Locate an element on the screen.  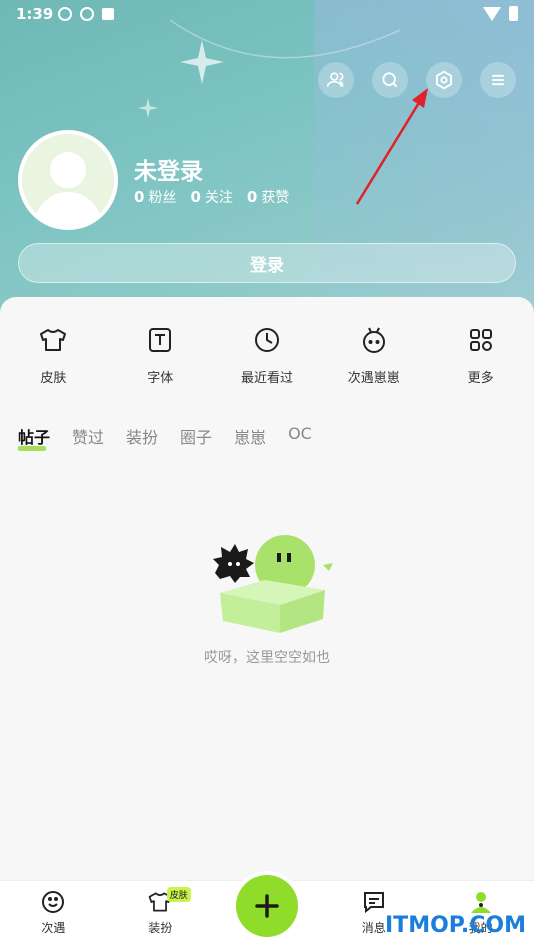
empty-box-illustration is located at coordinates (273, 584).